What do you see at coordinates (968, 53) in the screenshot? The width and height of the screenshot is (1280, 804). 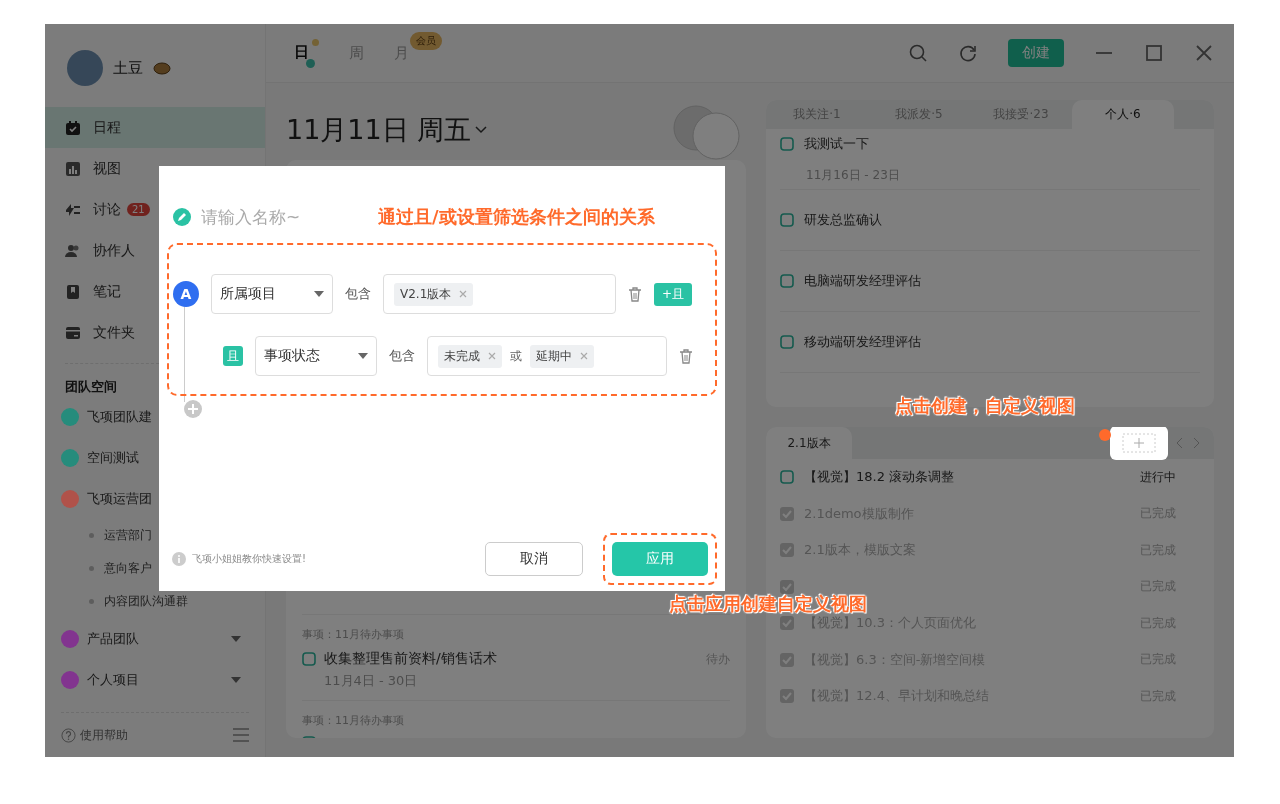 I see `refresh-icon` at bounding box center [968, 53].